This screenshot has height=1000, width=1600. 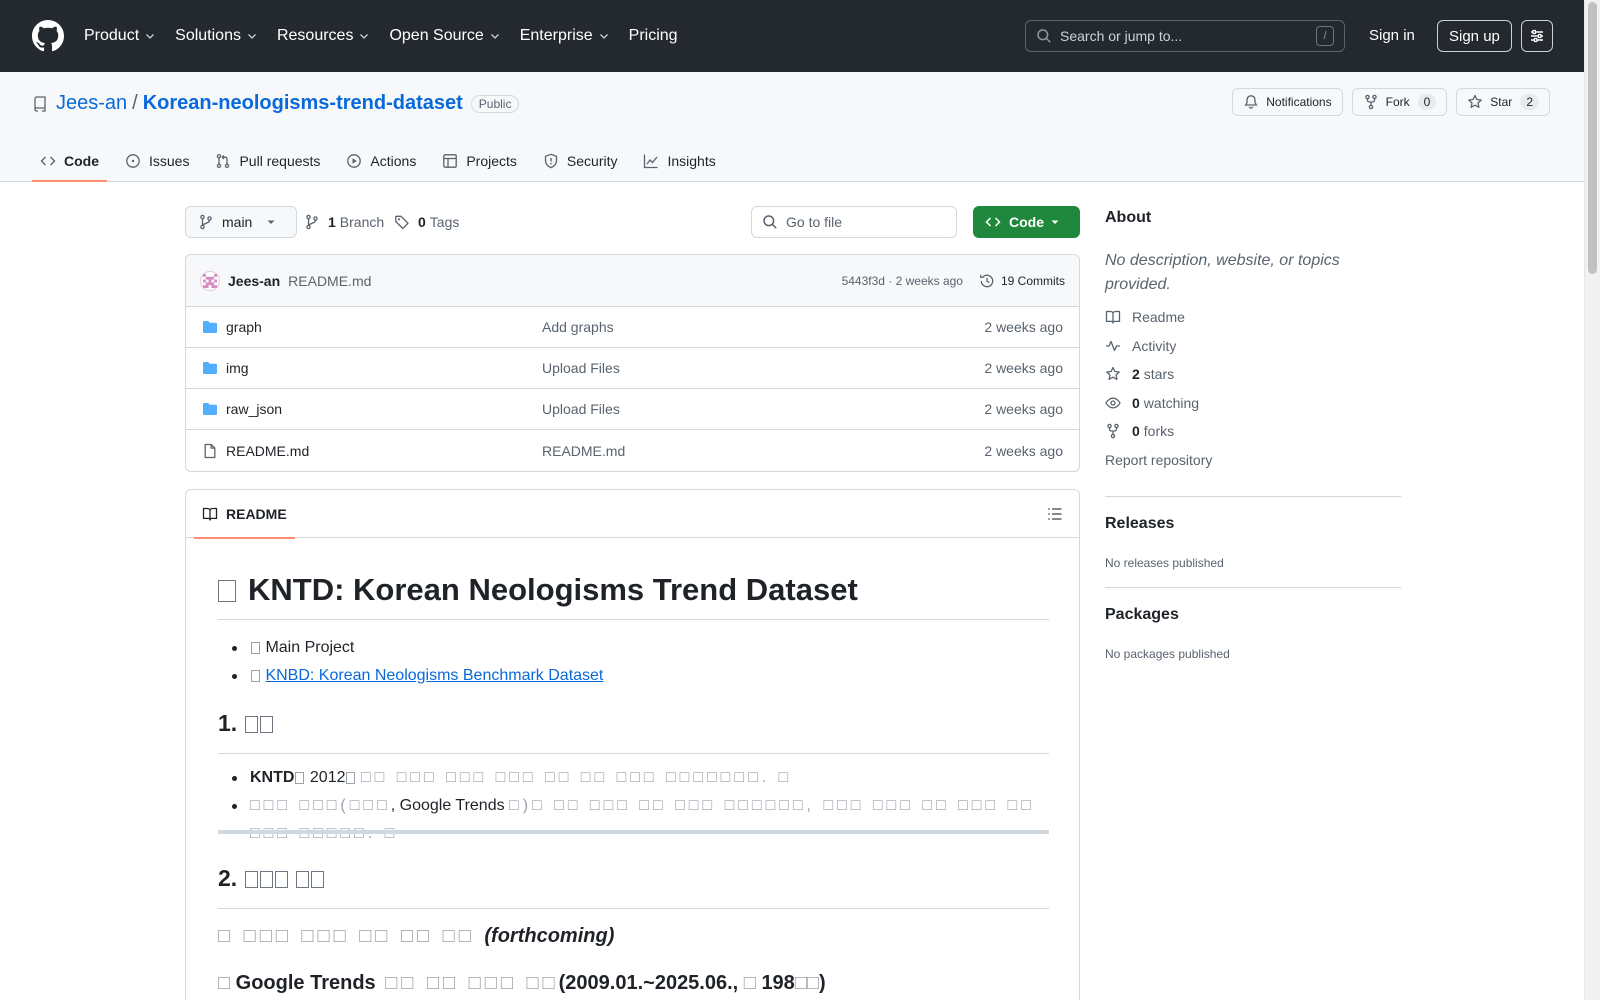 What do you see at coordinates (384, 409) in the screenshot?
I see `file-name: raw_json` at bounding box center [384, 409].